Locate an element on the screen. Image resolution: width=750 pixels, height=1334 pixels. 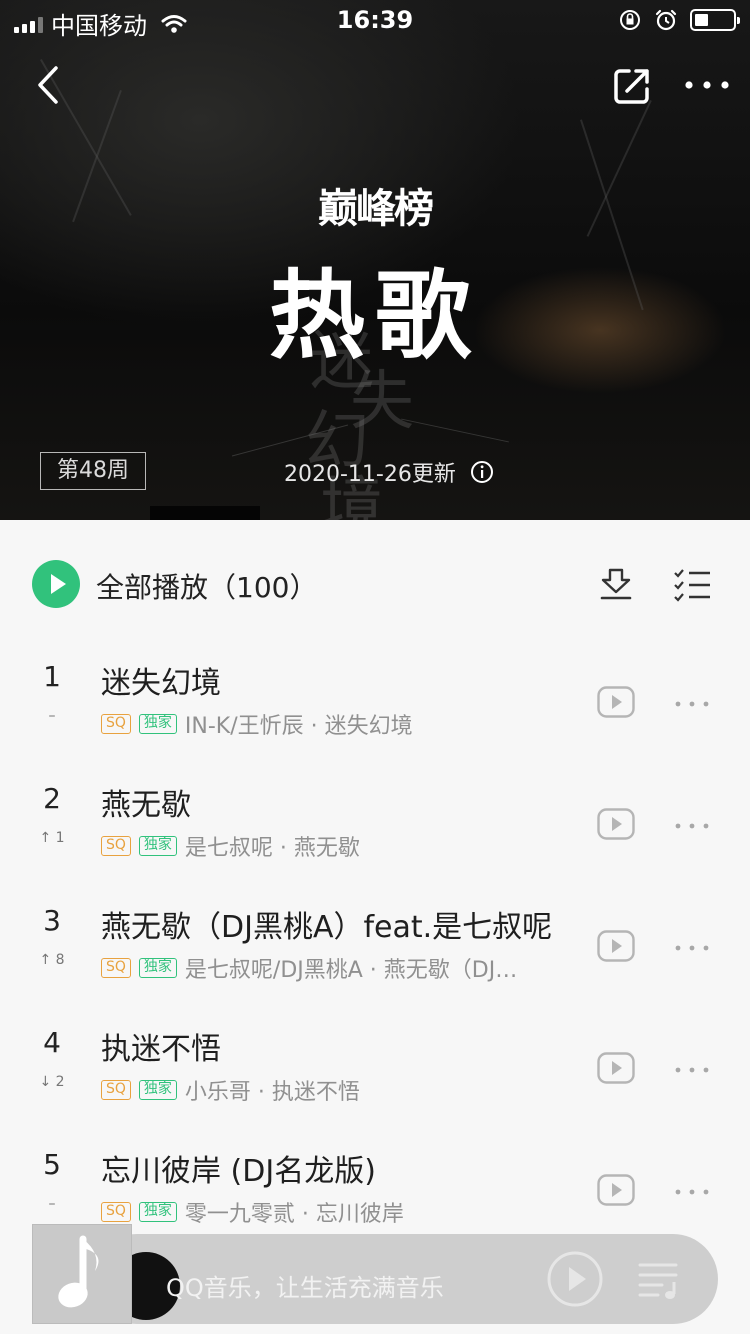
song-title: 迷失幻境 is located at coordinates (161, 683).